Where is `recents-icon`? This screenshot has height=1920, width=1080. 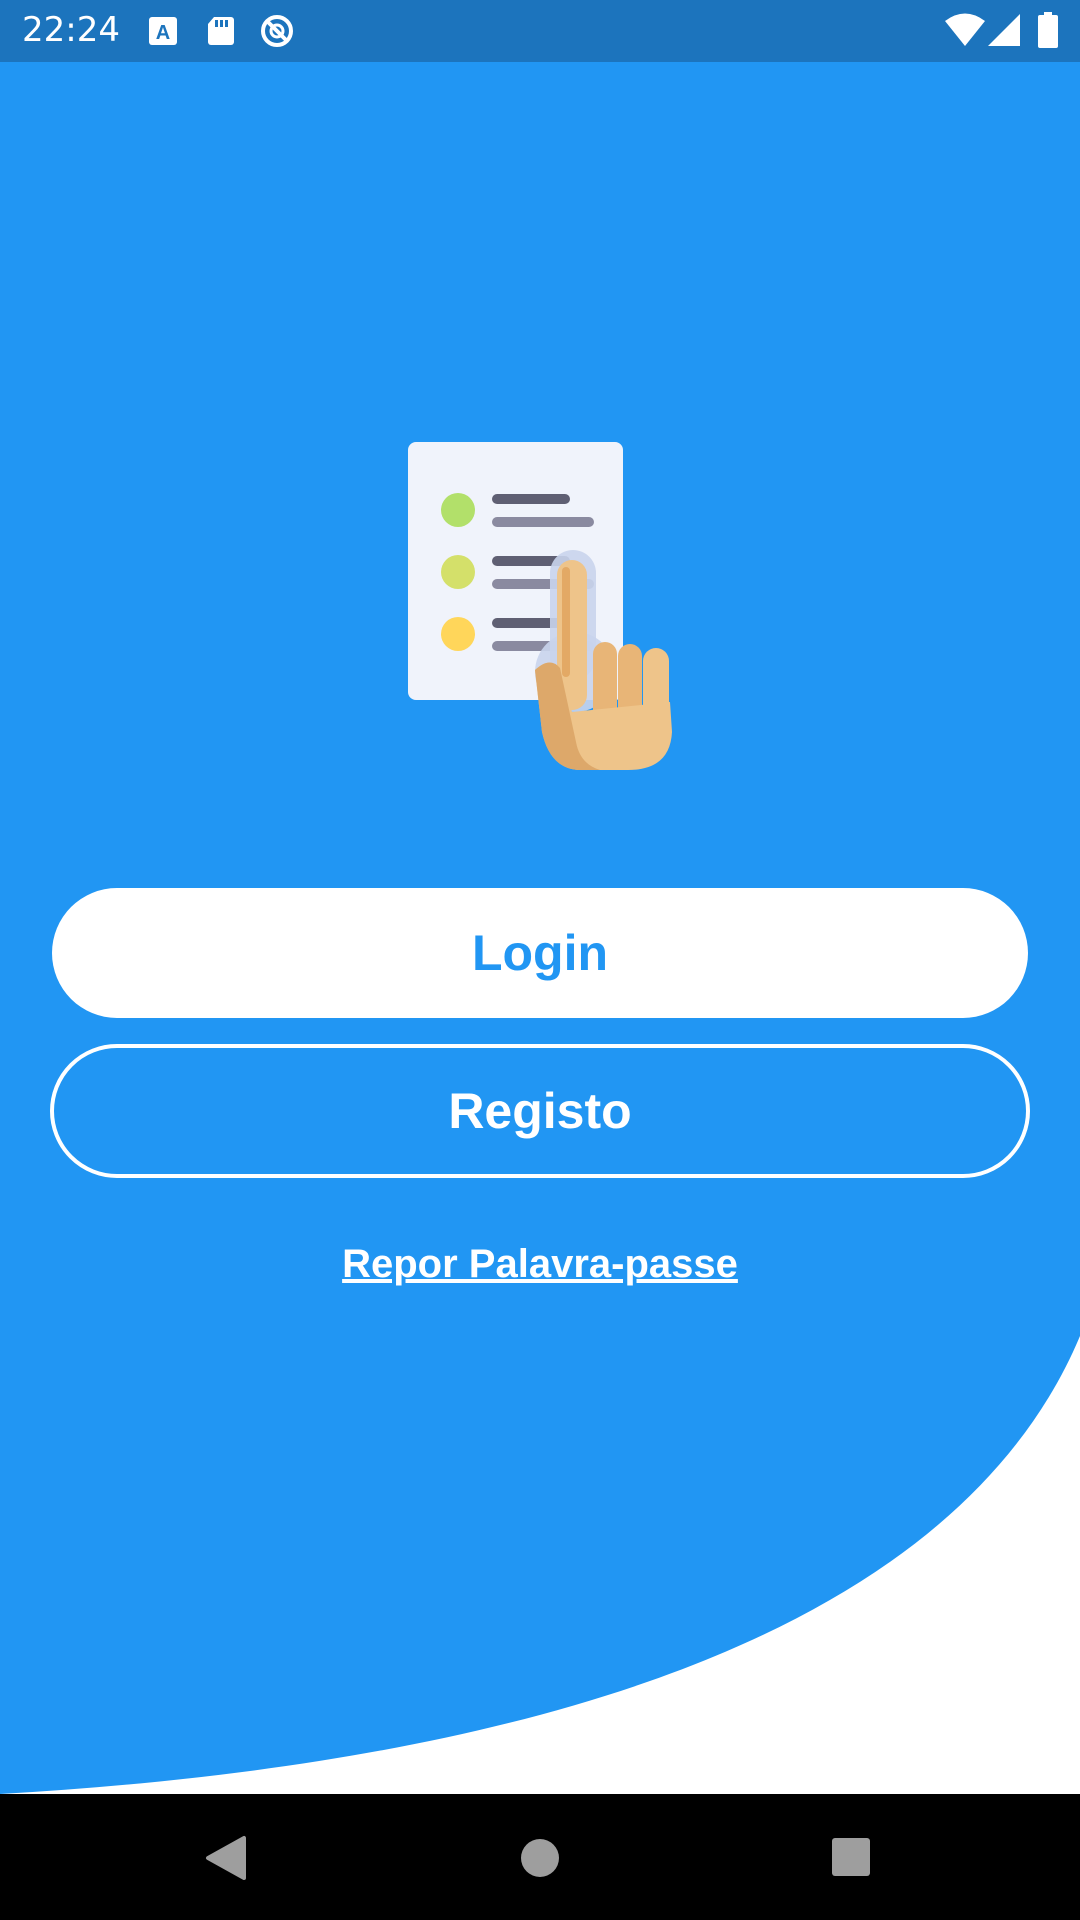 recents-icon is located at coordinates (851, 1857).